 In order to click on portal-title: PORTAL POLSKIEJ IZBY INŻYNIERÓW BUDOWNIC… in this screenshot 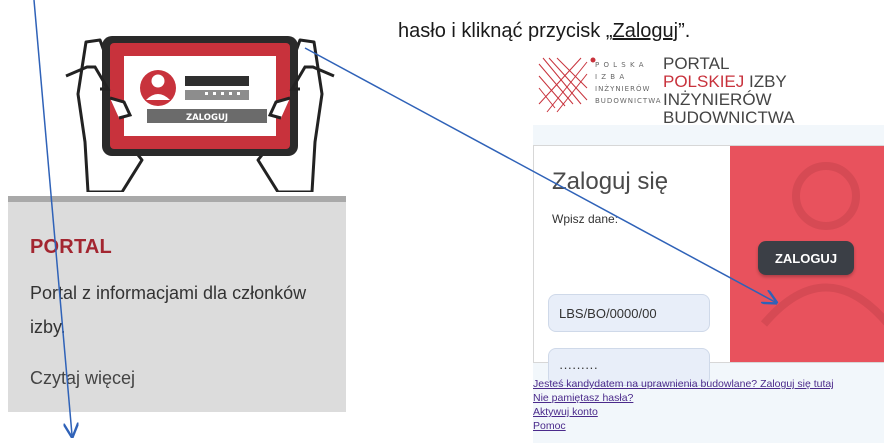, I will do `click(773, 91)`.